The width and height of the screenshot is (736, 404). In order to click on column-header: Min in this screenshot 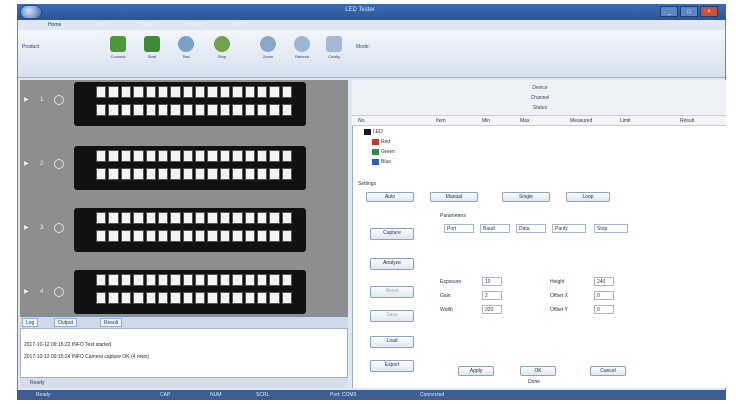, I will do `click(486, 121)`.